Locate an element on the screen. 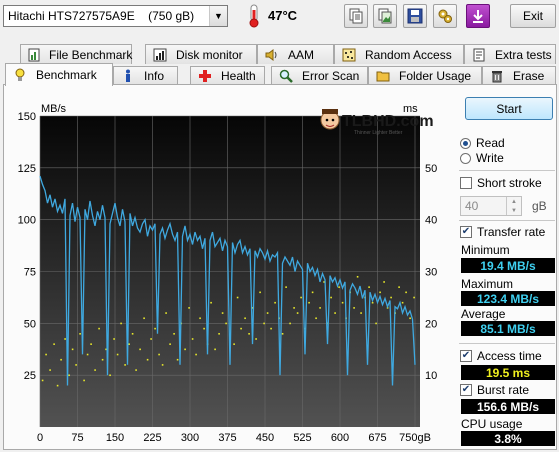 The height and width of the screenshot is (452, 559). y-tick-label: 75 is located at coordinates (30, 273).